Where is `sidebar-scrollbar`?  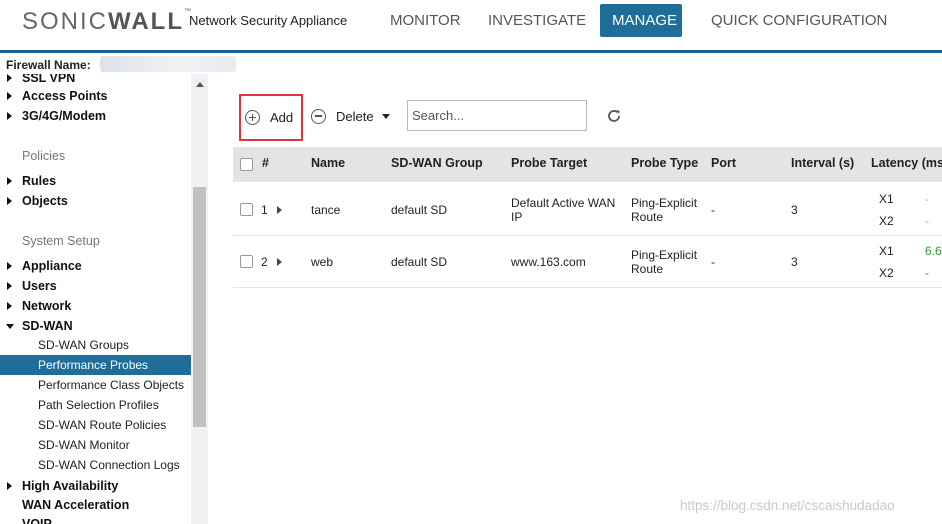 sidebar-scrollbar is located at coordinates (199, 299).